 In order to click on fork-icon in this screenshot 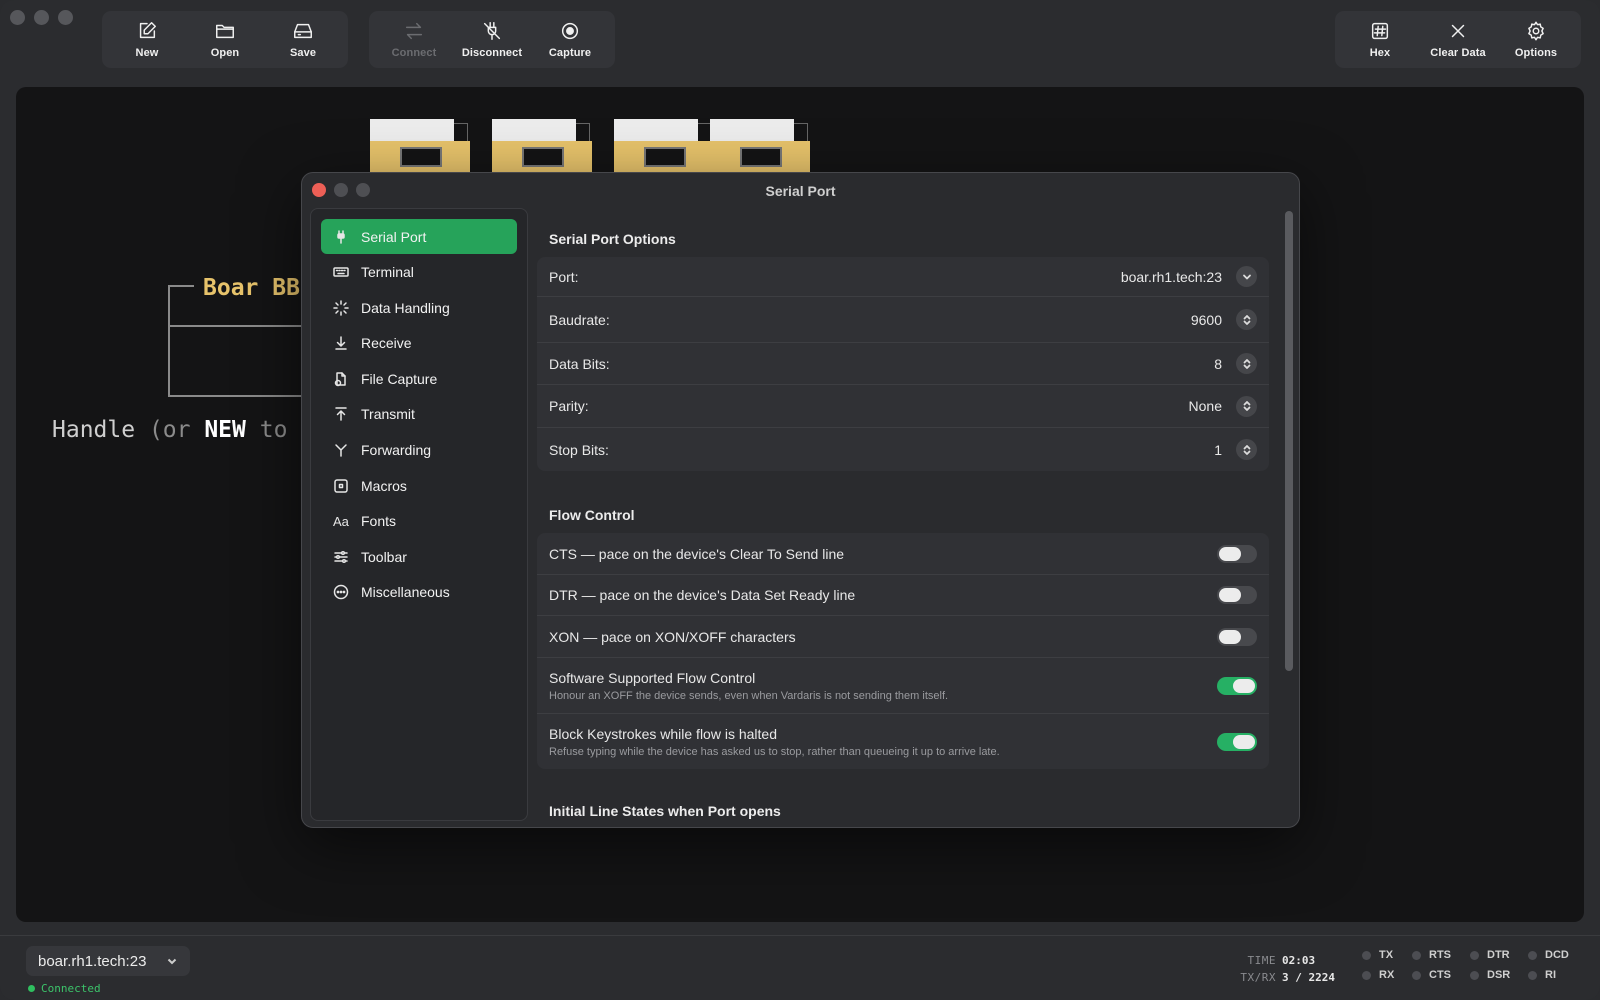, I will do `click(341, 450)`.